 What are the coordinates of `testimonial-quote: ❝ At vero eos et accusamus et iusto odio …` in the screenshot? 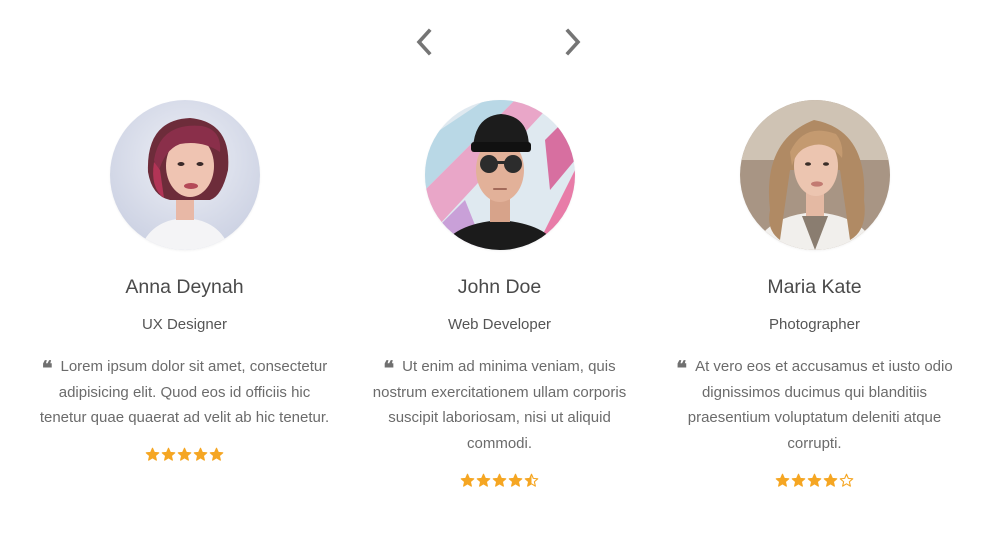 It's located at (815, 405).